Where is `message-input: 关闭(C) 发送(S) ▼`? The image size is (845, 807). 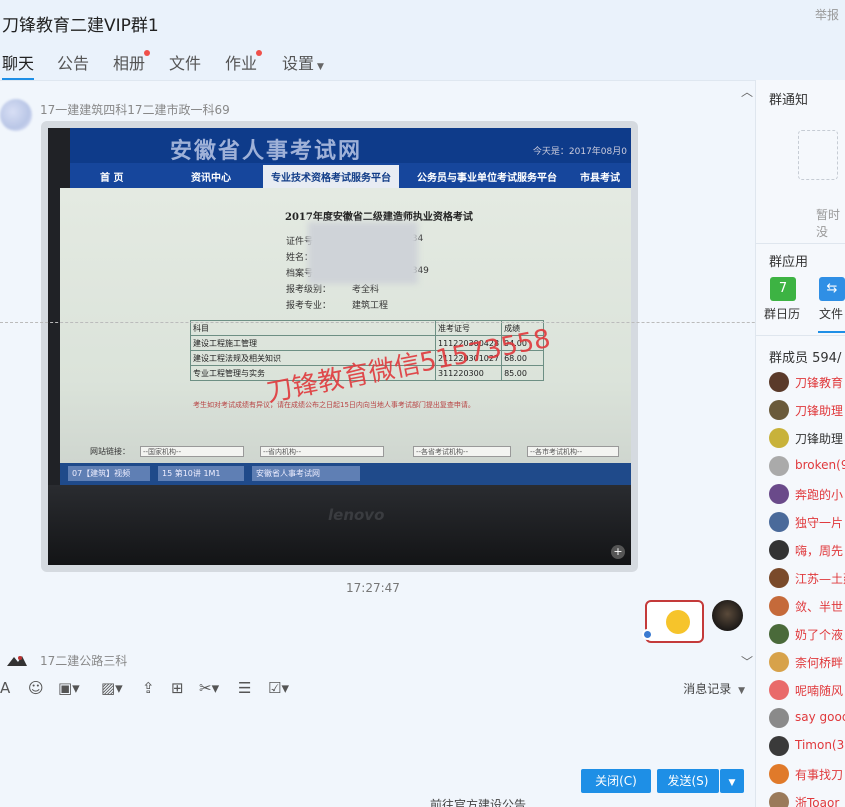 message-input: 关闭(C) 发送(S) ▼ is located at coordinates (377, 755).